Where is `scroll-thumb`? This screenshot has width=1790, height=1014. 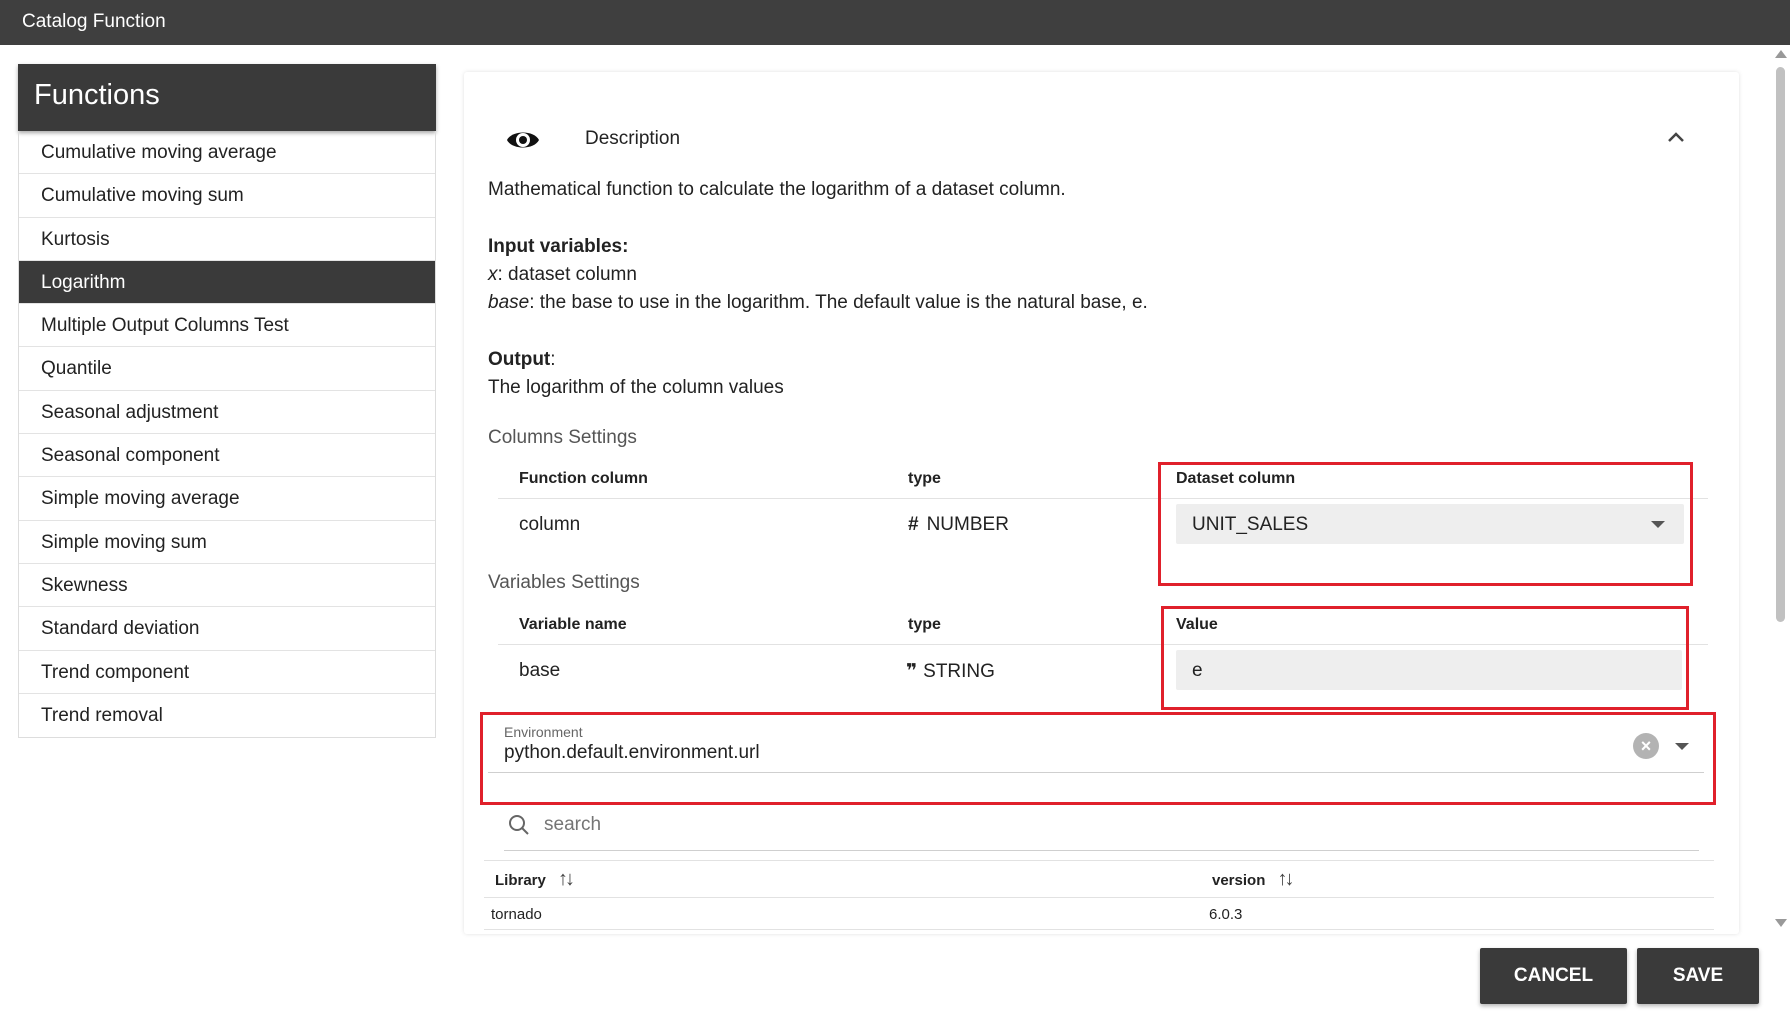 scroll-thumb is located at coordinates (1780, 344).